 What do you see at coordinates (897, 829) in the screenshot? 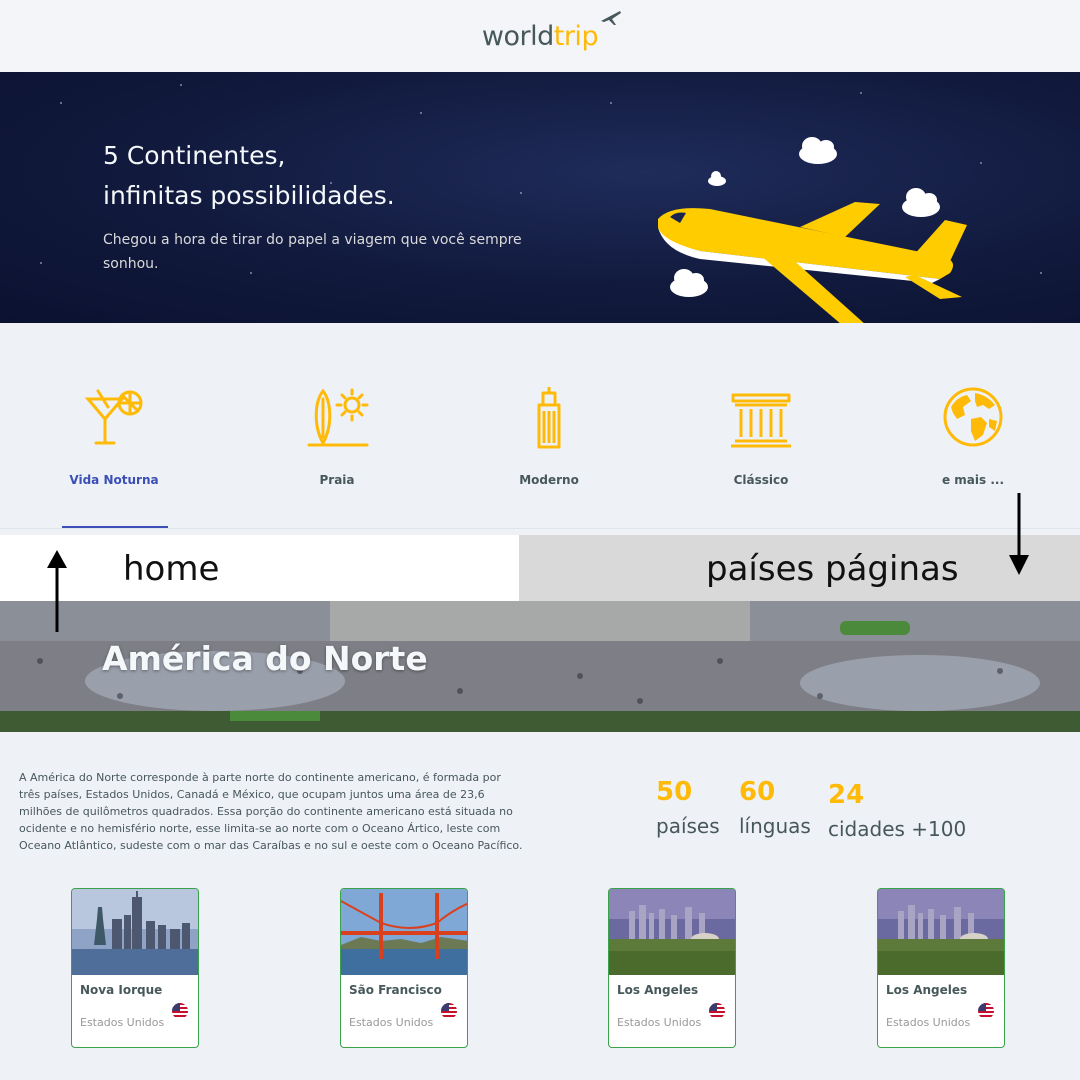
I see `stat-label: cidades +100` at bounding box center [897, 829].